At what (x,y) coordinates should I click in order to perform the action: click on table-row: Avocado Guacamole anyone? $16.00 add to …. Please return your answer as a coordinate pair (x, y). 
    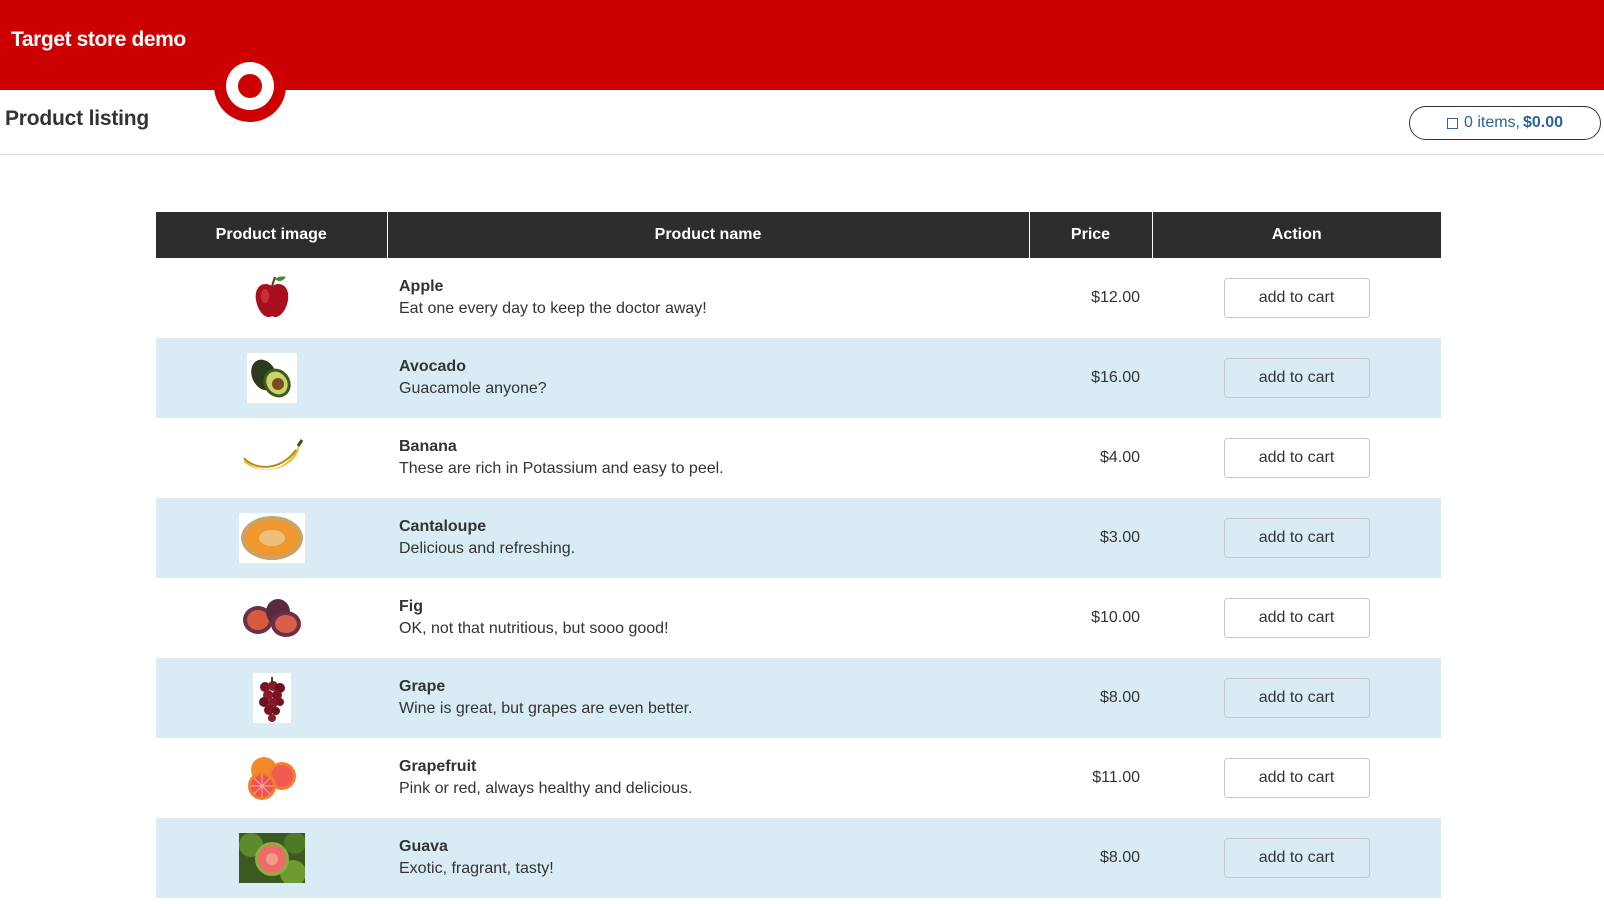
    Looking at the image, I should click on (798, 378).